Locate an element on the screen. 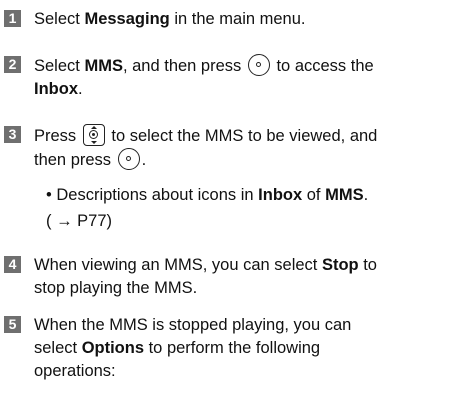  step-number-1: 1 is located at coordinates (12, 18).